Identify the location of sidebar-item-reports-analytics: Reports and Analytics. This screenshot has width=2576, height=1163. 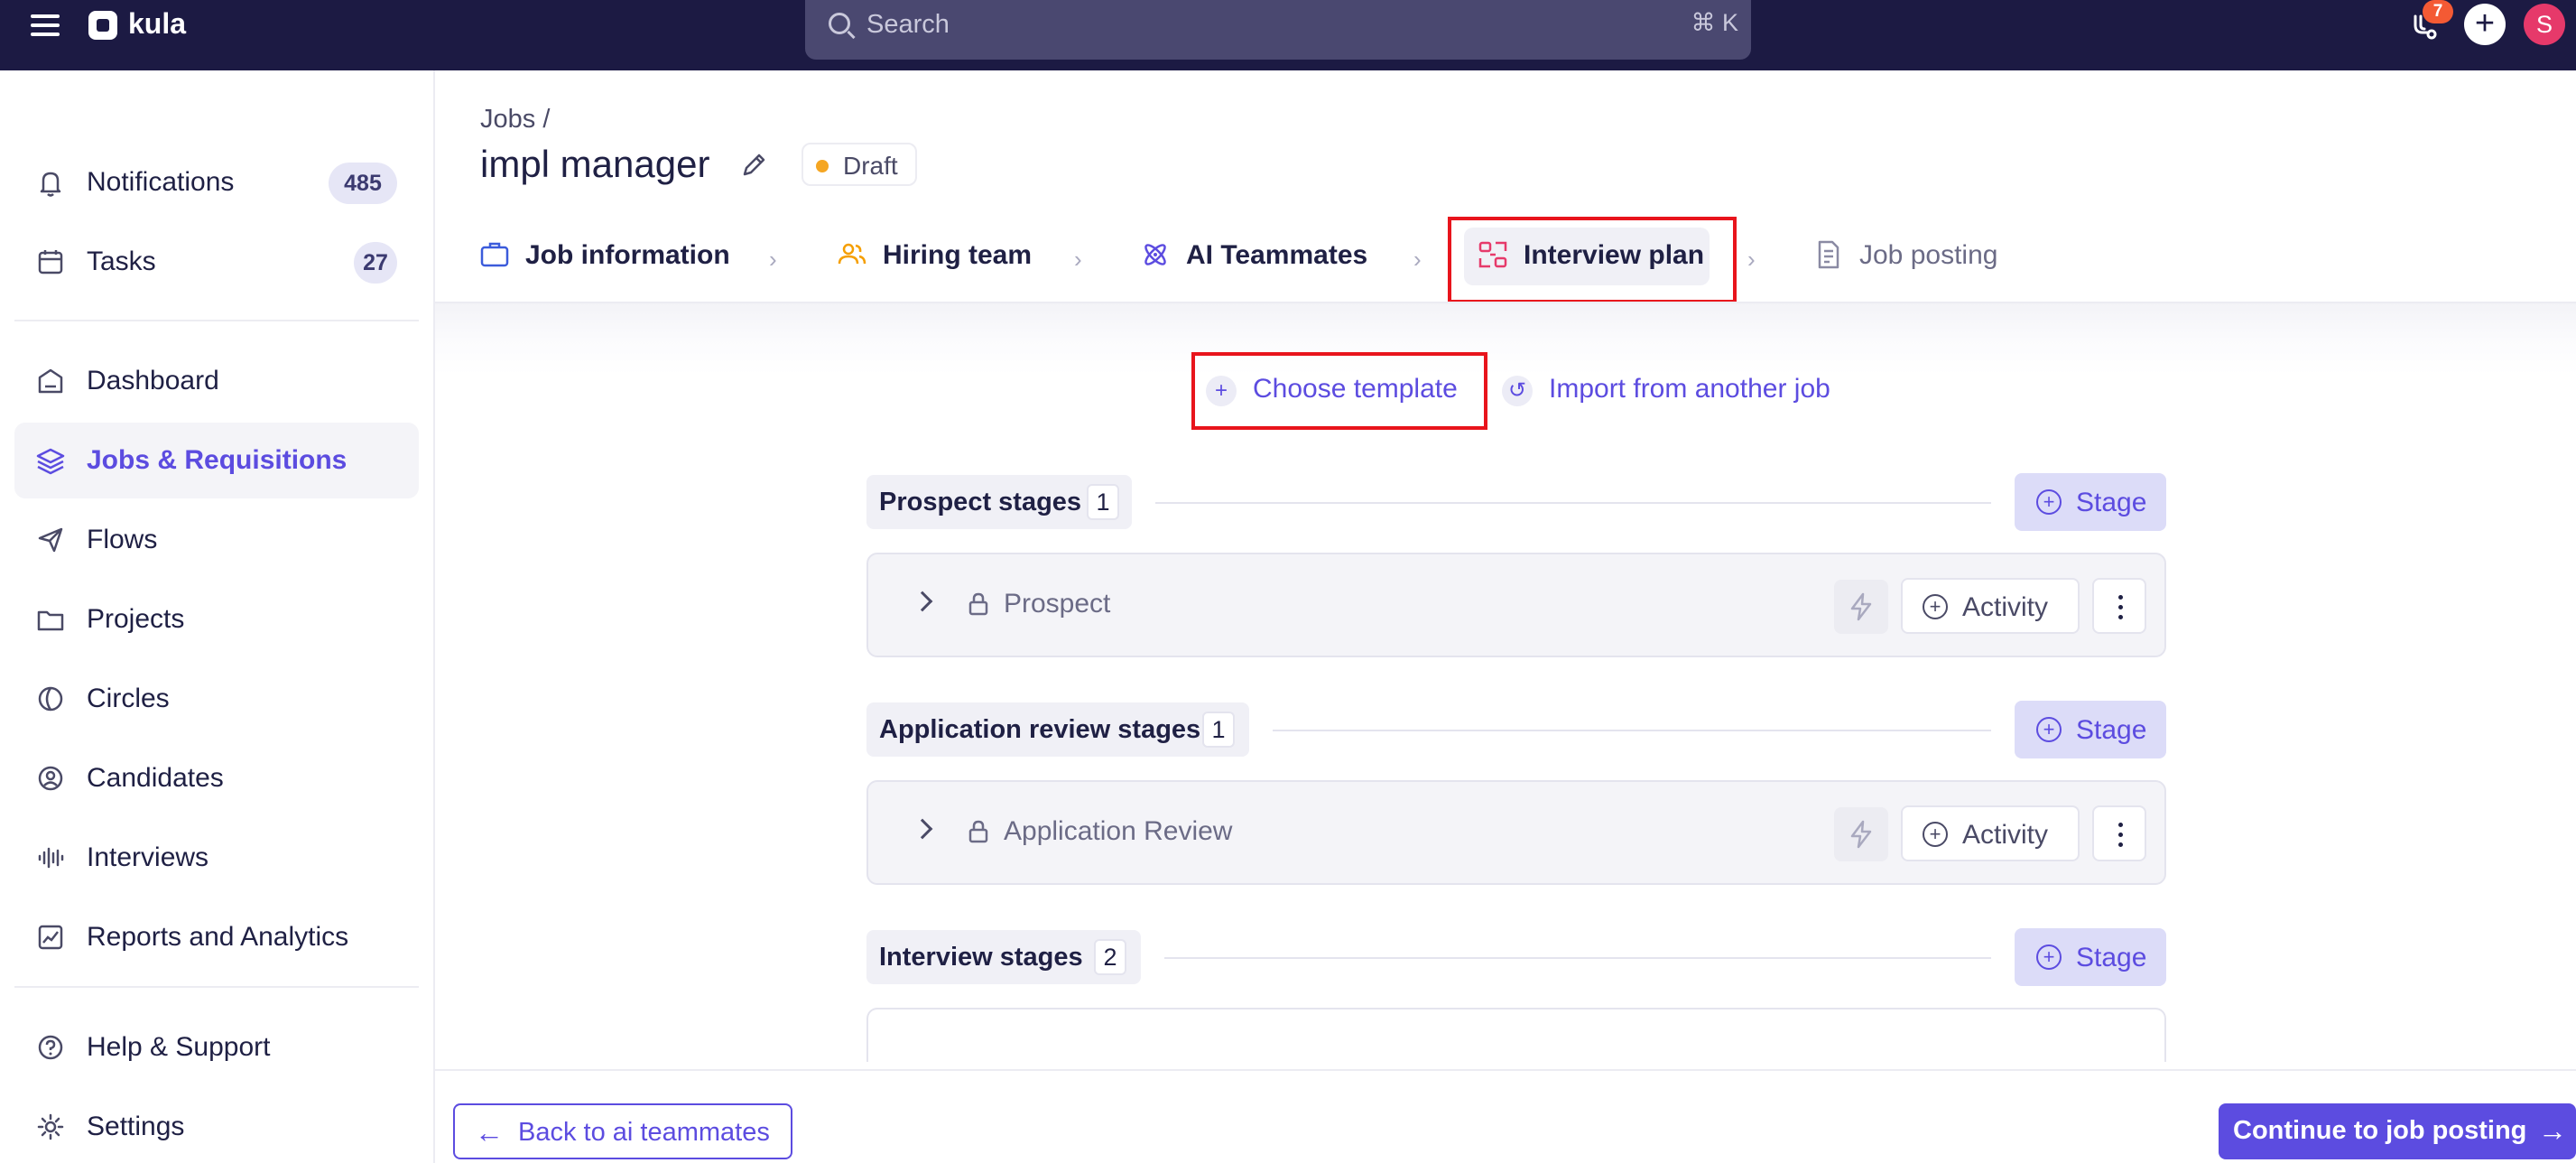
(216, 937).